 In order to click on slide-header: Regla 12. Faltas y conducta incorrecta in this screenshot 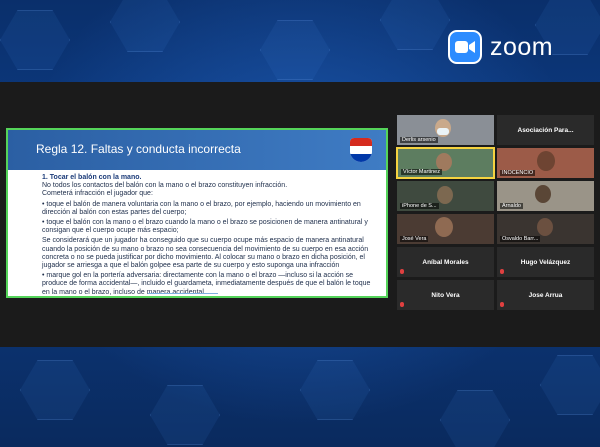, I will do `click(197, 150)`.